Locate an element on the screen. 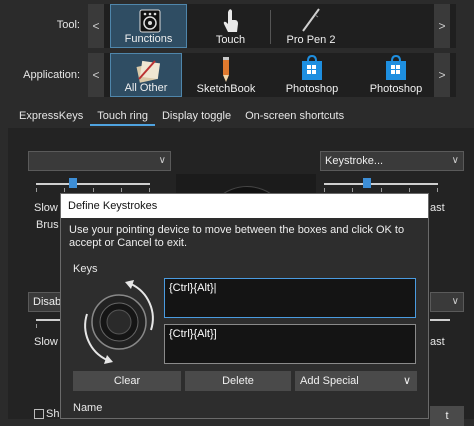  clear-button: Clear is located at coordinates (127, 381).